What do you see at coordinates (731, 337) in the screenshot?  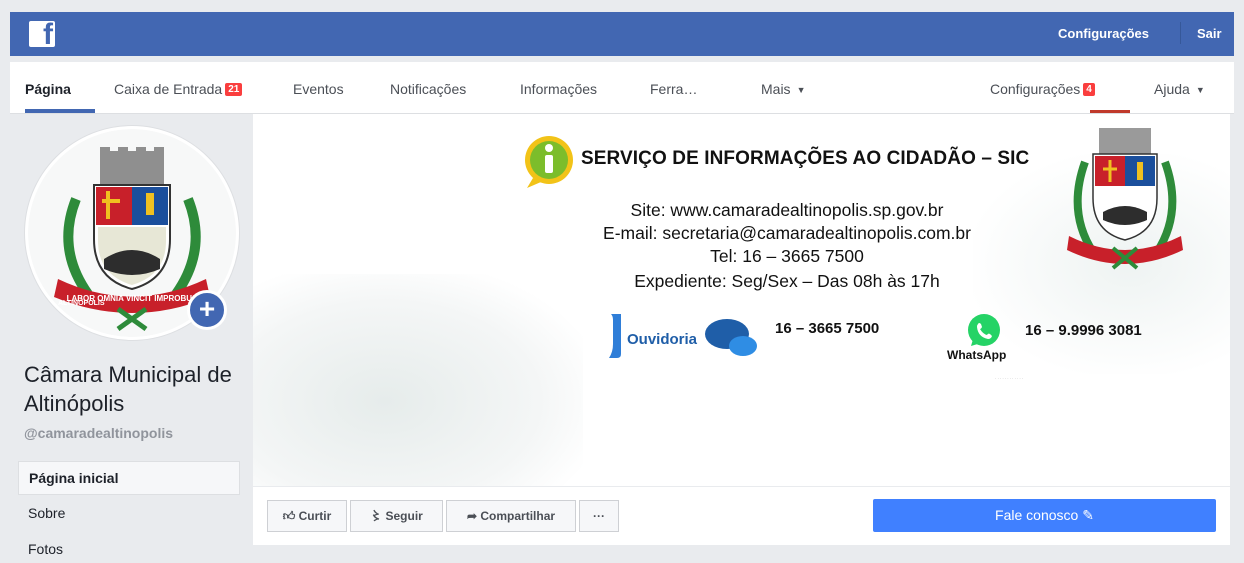 I see `chat-bubbles-icon` at bounding box center [731, 337].